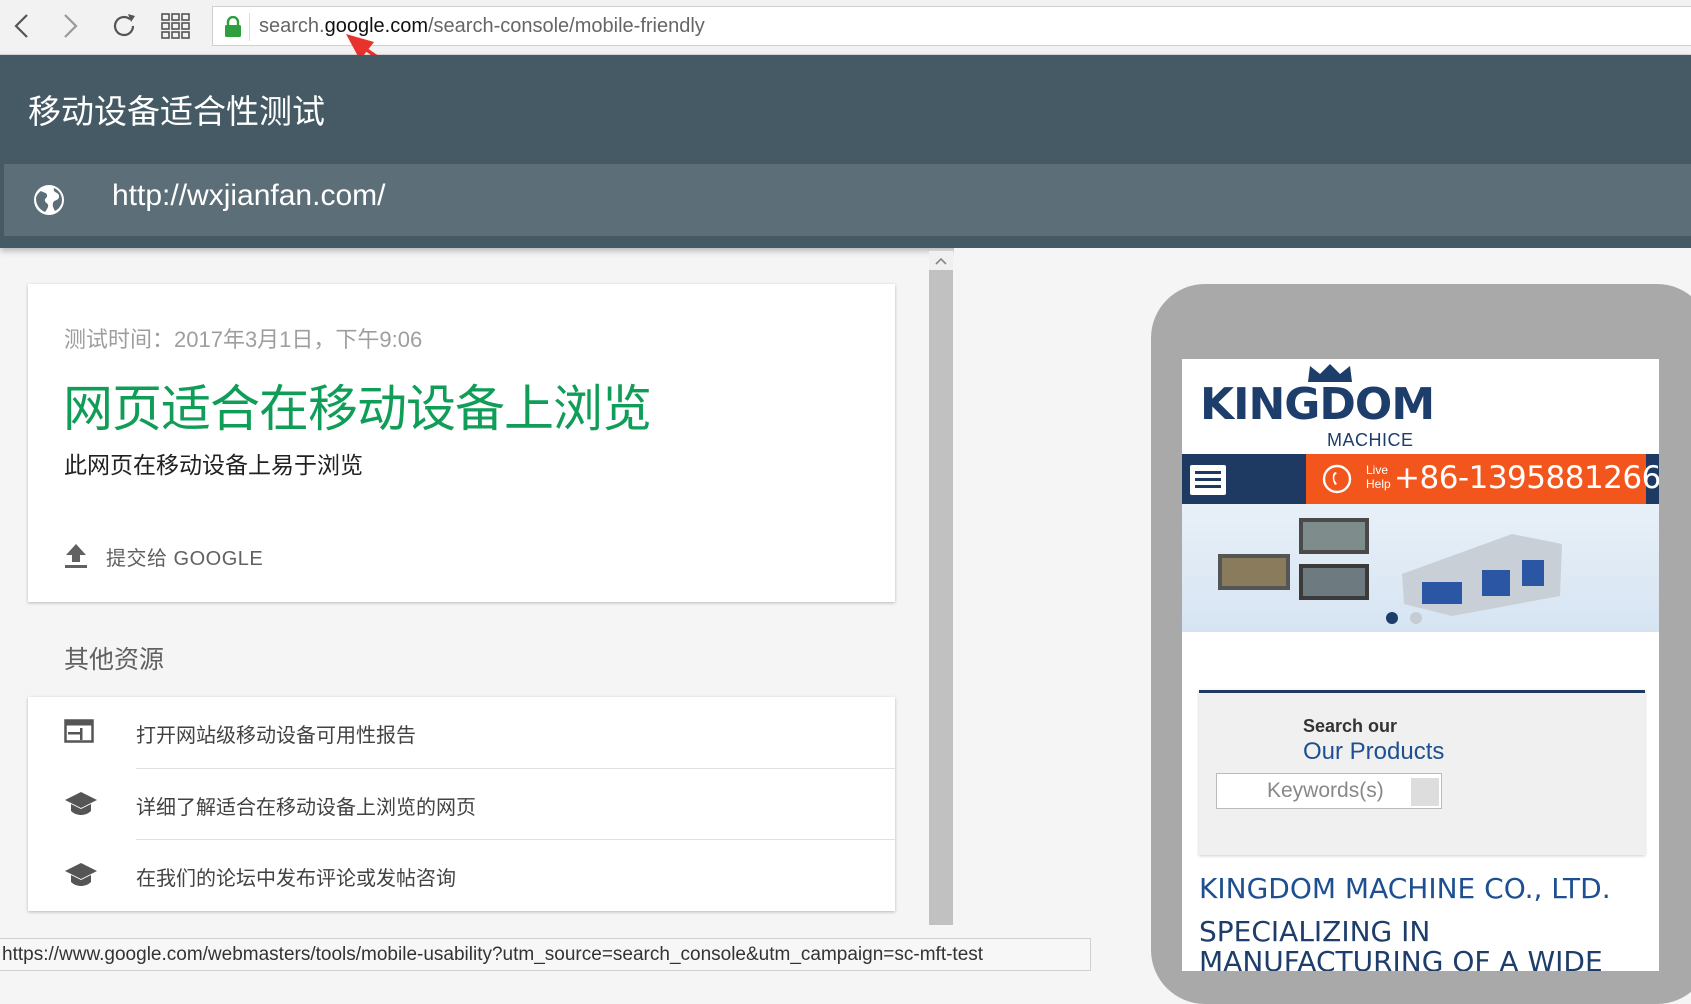 The height and width of the screenshot is (1004, 1691). What do you see at coordinates (249, 195) in the screenshot?
I see `tested-url: http://wxjianfan.com/` at bounding box center [249, 195].